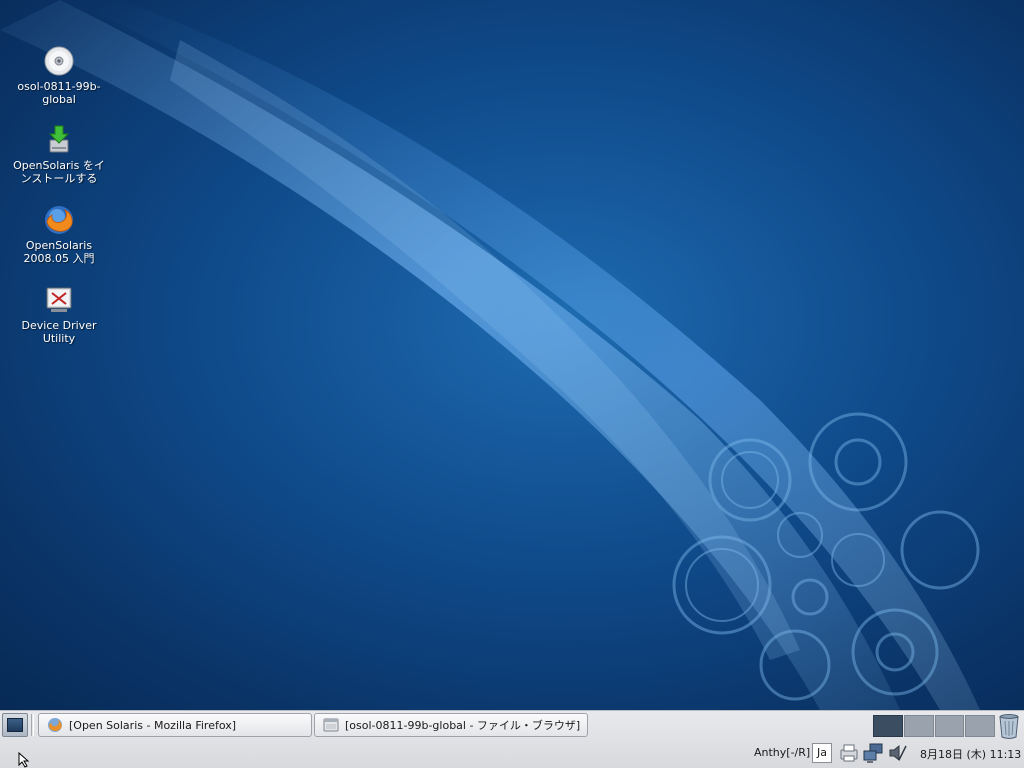 Image resolution: width=1024 pixels, height=768 pixels. What do you see at coordinates (849, 753) in the screenshot?
I see `printer-icon` at bounding box center [849, 753].